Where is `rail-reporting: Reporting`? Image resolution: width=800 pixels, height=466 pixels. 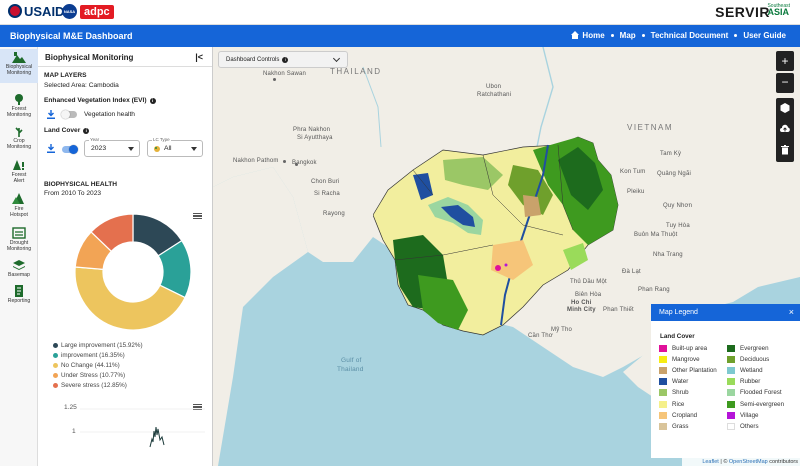
rail-reporting: Reporting is located at coordinates (19, 300).